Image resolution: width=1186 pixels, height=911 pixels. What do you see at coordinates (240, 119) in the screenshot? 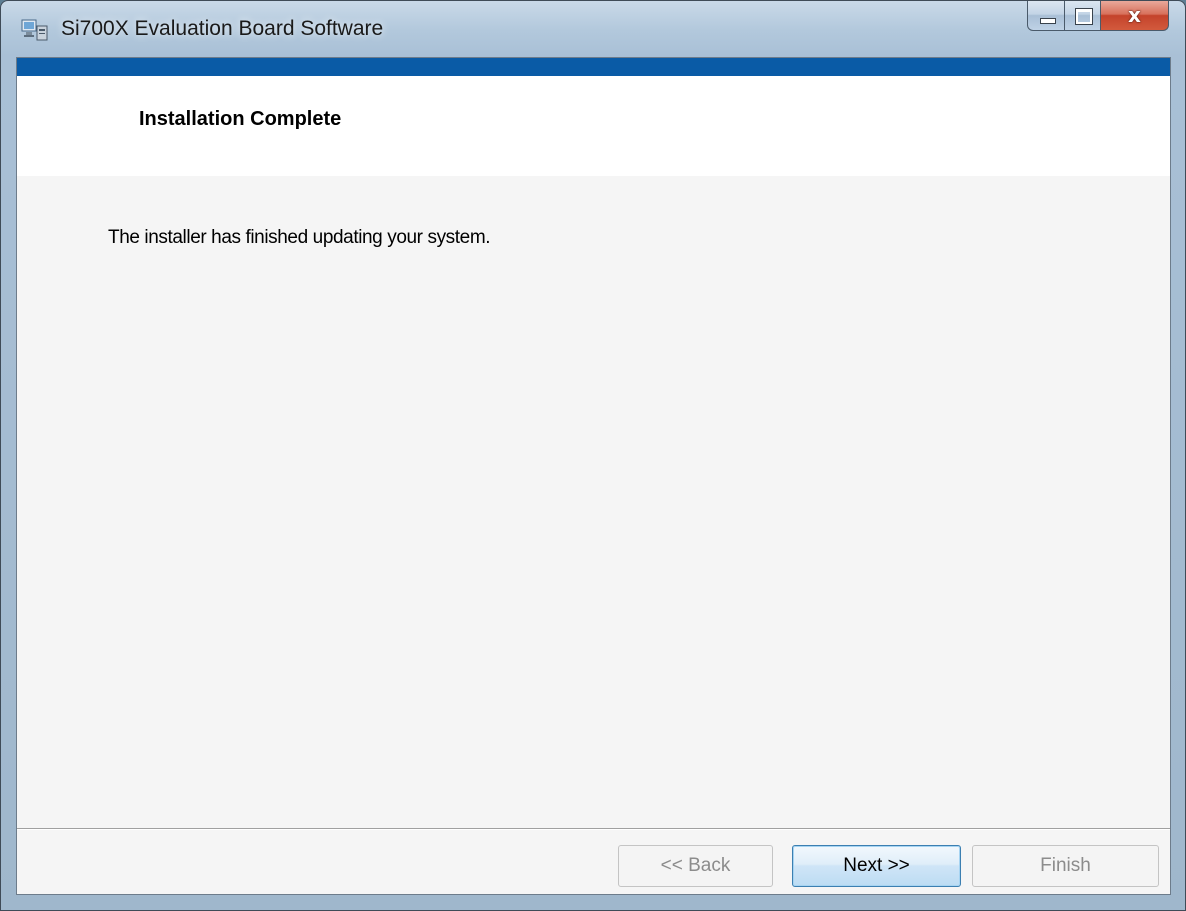
I see `page-title: Installation Complete` at bounding box center [240, 119].